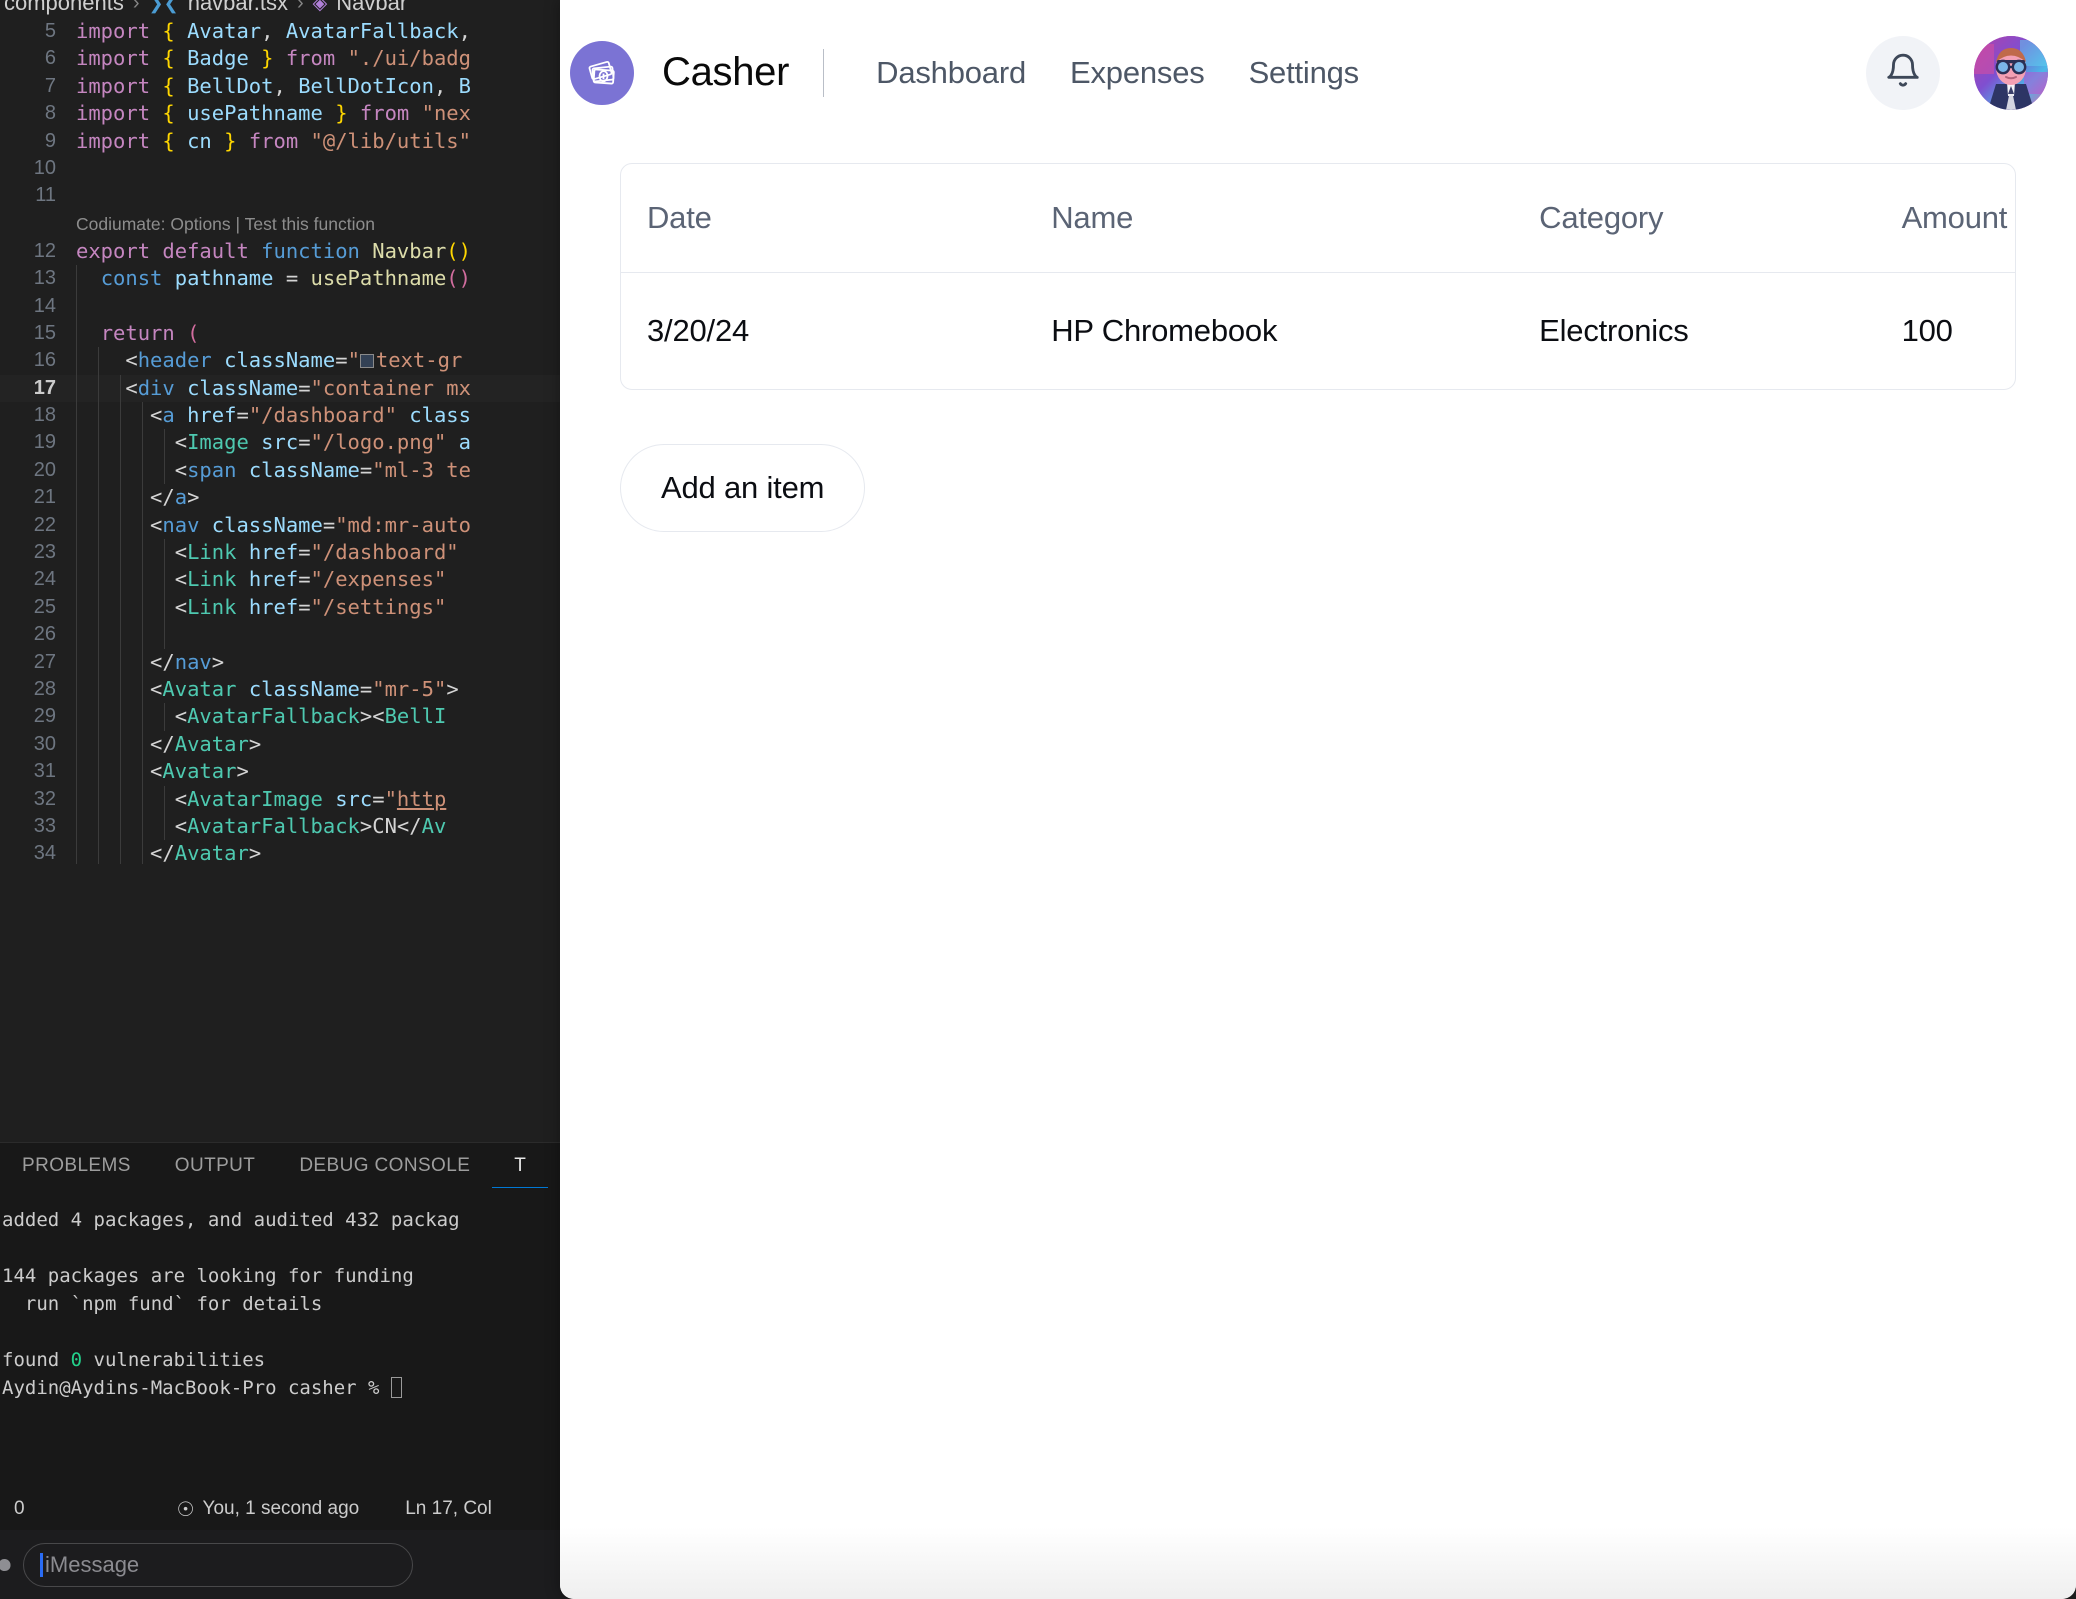 The height and width of the screenshot is (1599, 2076). I want to click on panel-tabs: PROBLEMS OUTPUT DEBUG CONSOLE T, so click(274, 1166).